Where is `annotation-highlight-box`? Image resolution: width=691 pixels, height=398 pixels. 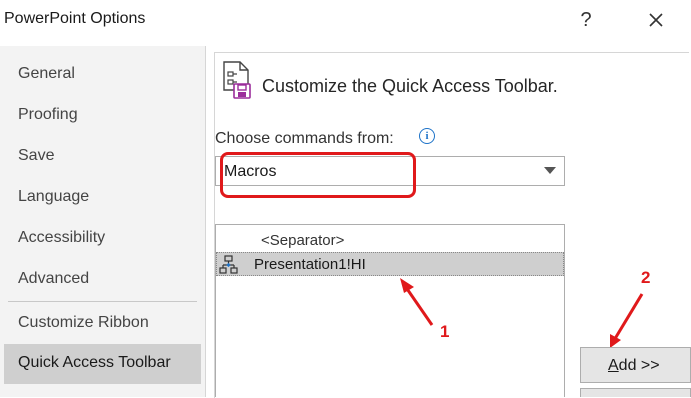 annotation-highlight-box is located at coordinates (318, 175).